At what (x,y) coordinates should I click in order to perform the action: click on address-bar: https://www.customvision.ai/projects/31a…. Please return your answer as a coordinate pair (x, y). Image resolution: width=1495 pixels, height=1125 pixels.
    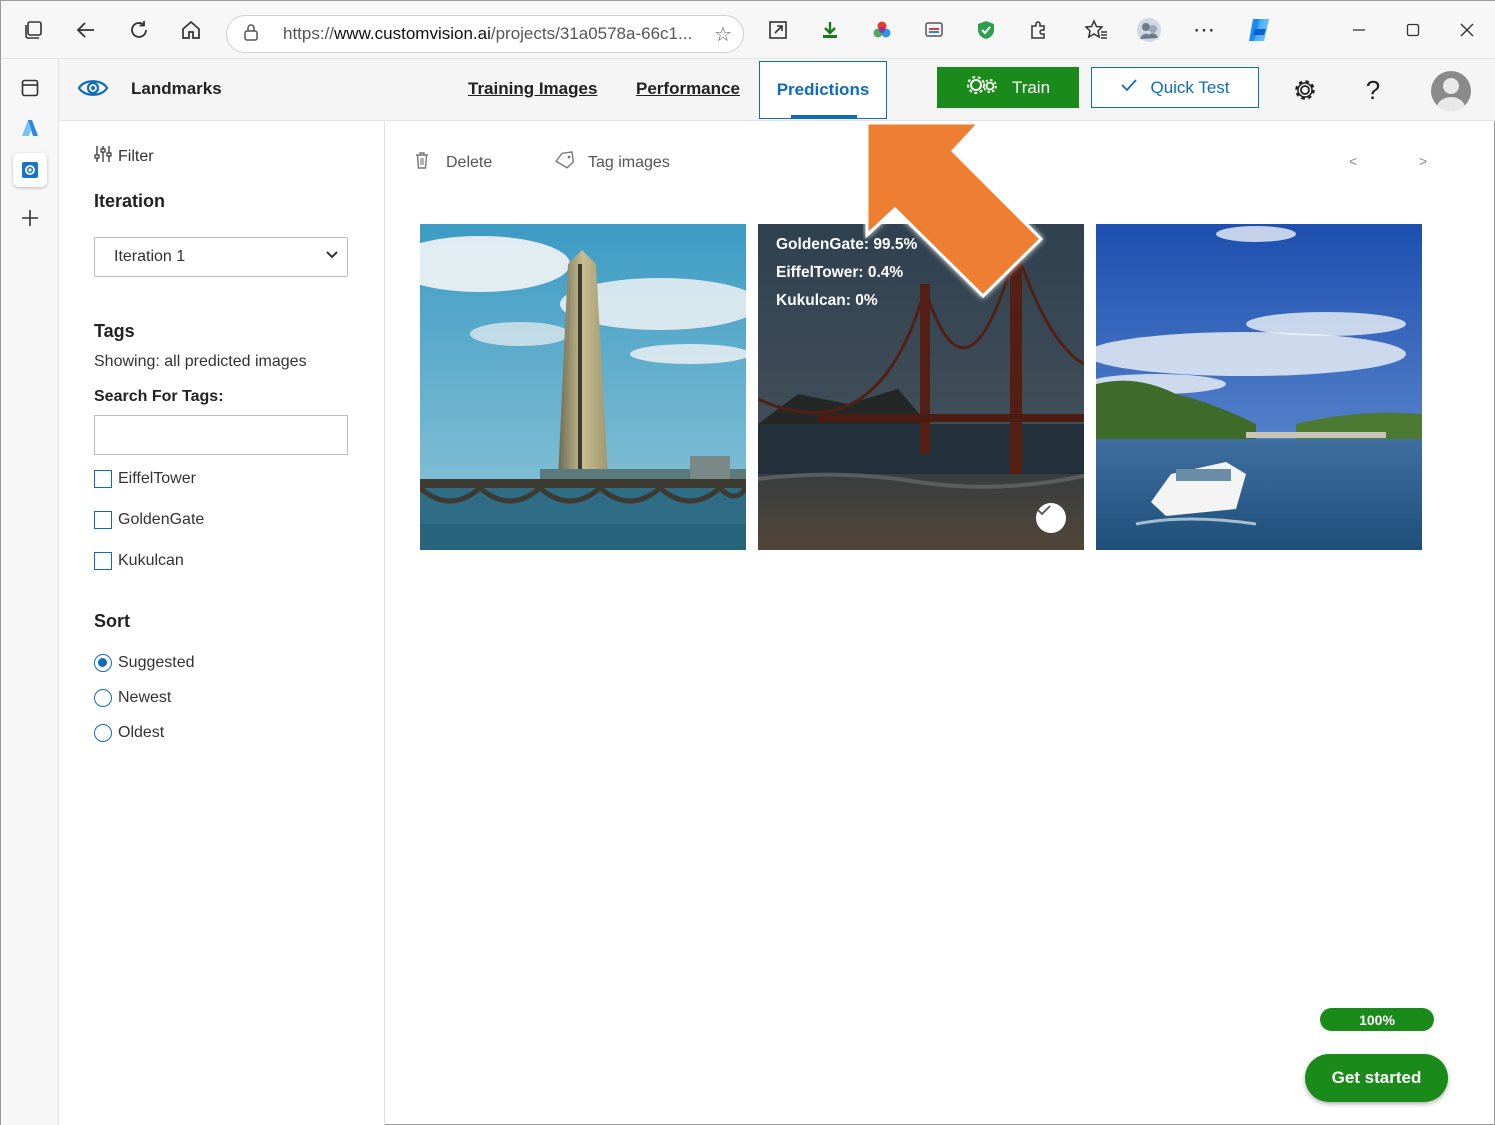
    Looking at the image, I should click on (485, 34).